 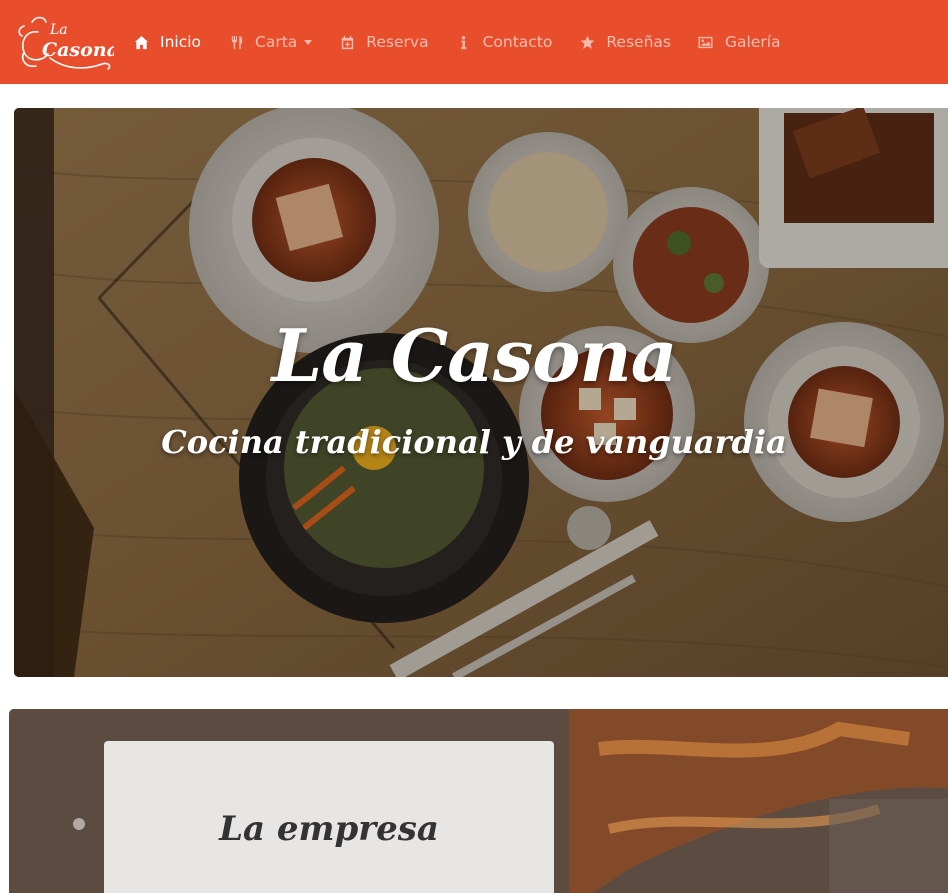 I want to click on nav-item-resenas: Reseñas, so click(x=625, y=42).